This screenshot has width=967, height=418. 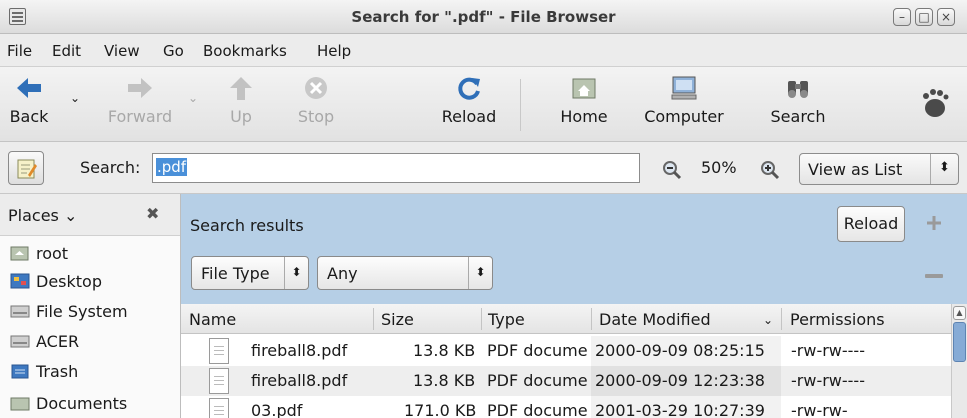 I want to click on file-permissions: -rw-rw----, so click(x=828, y=350).